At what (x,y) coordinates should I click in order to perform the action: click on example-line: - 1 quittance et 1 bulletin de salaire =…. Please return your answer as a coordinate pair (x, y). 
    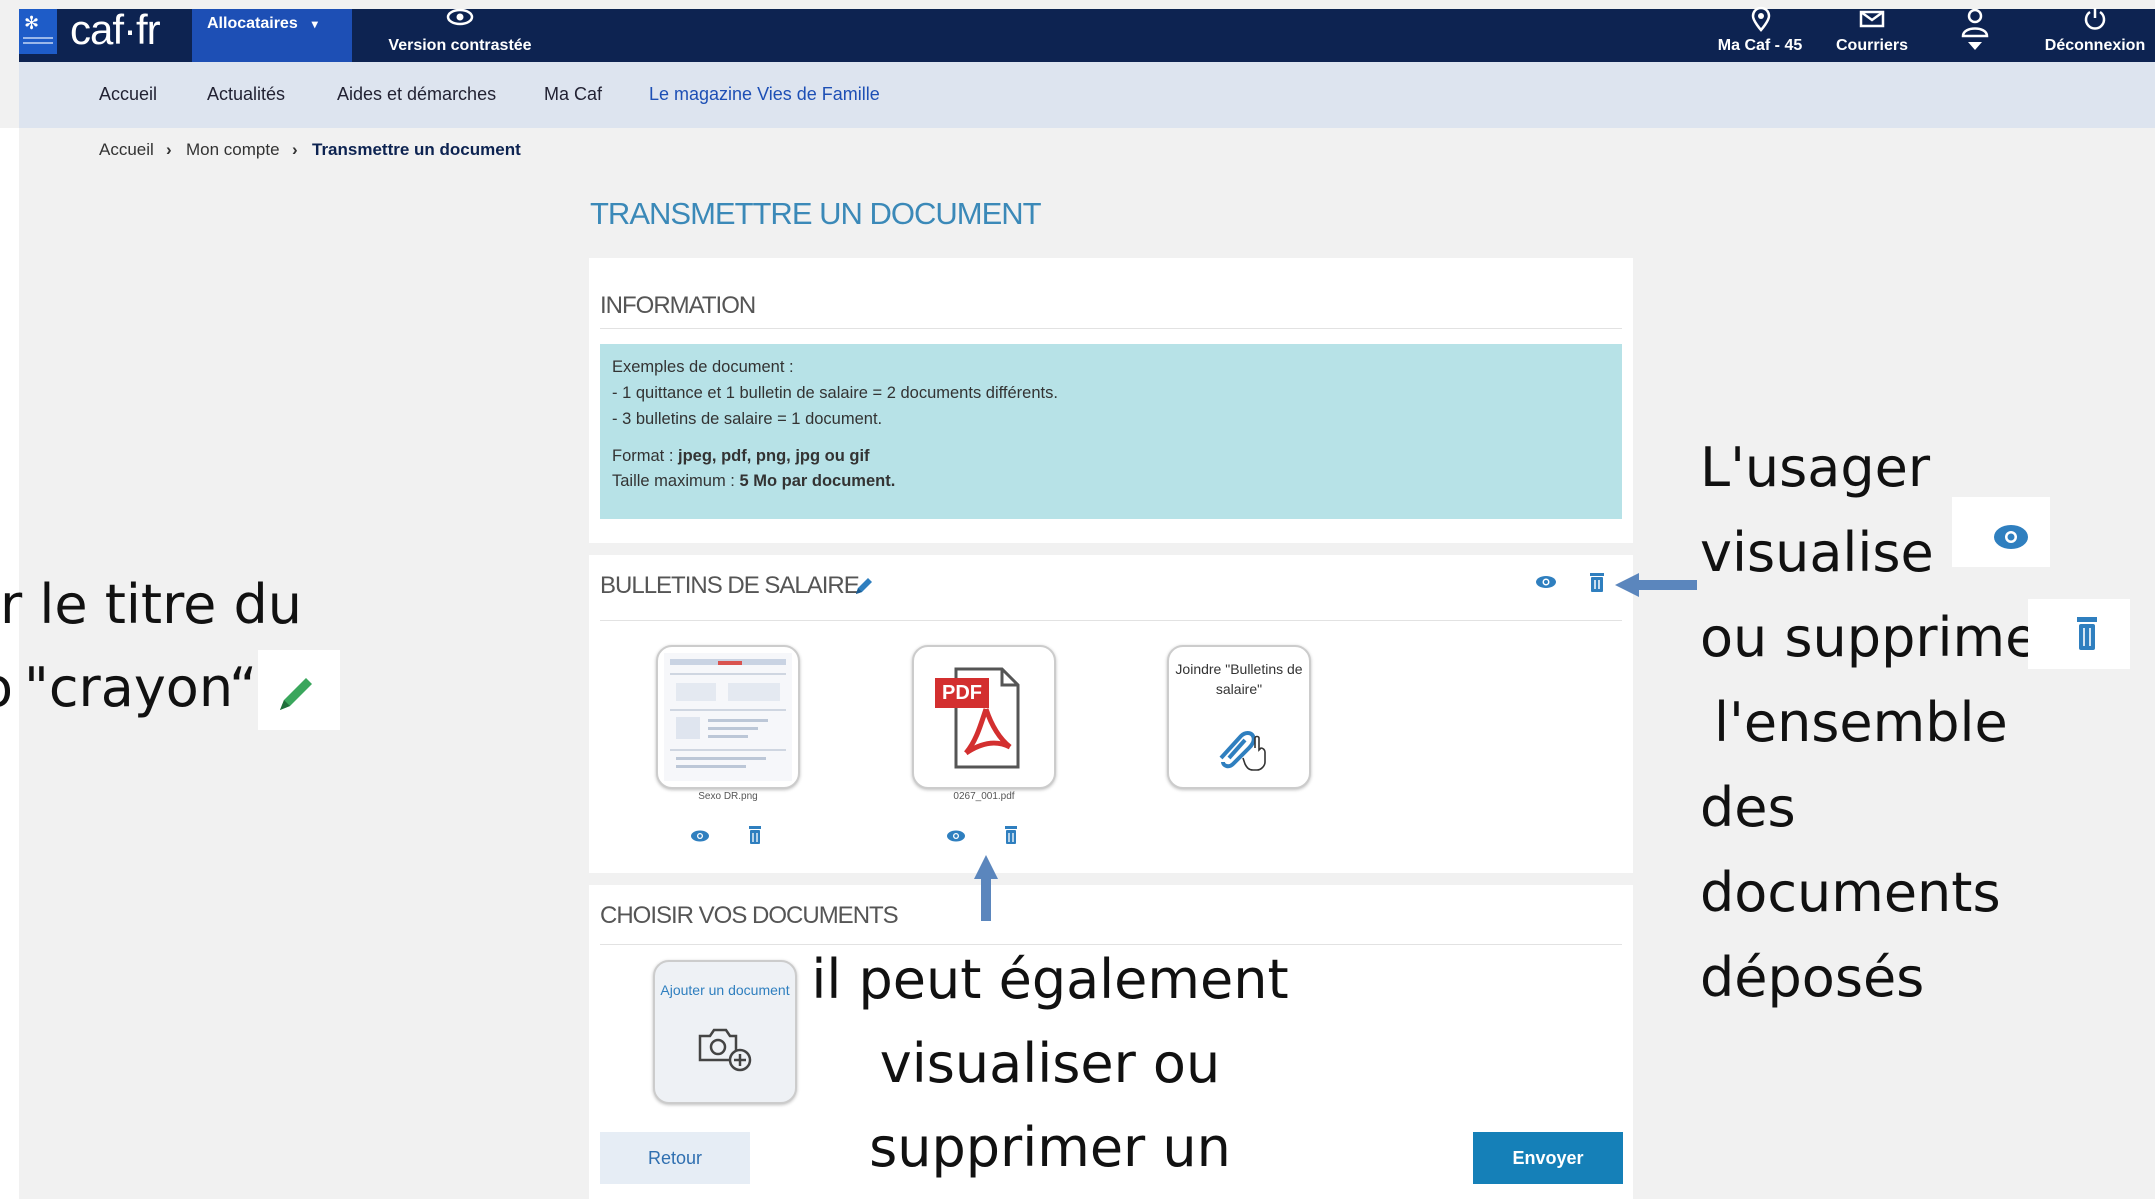
    Looking at the image, I should click on (835, 393).